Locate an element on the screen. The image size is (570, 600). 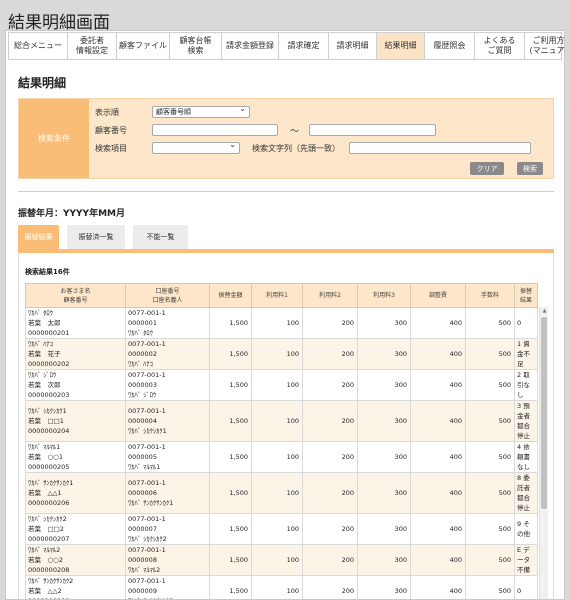
col-fee2-header: 利用料2 is located at coordinates (330, 295).